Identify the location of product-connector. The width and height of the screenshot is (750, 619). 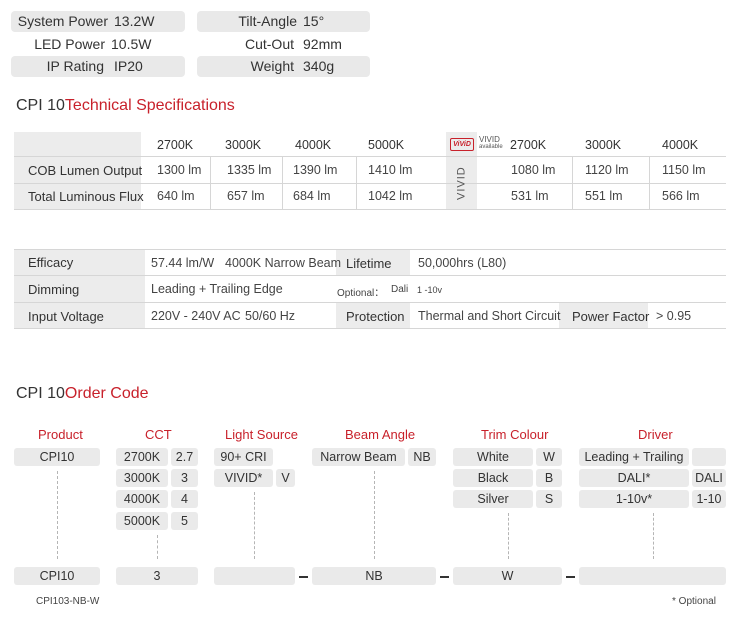
(57, 515).